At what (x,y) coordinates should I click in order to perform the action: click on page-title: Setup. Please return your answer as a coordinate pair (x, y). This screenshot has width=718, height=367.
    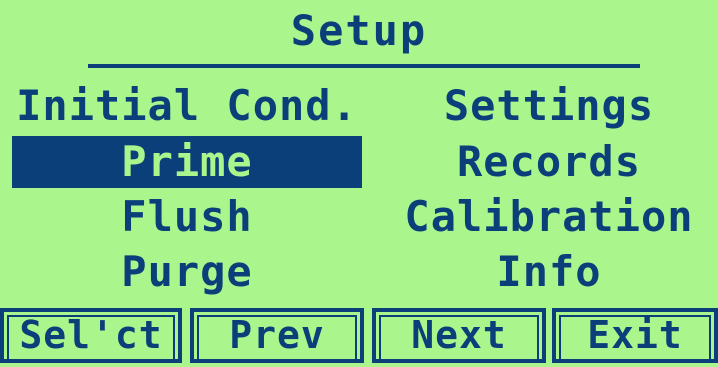
    Looking at the image, I should click on (359, 30).